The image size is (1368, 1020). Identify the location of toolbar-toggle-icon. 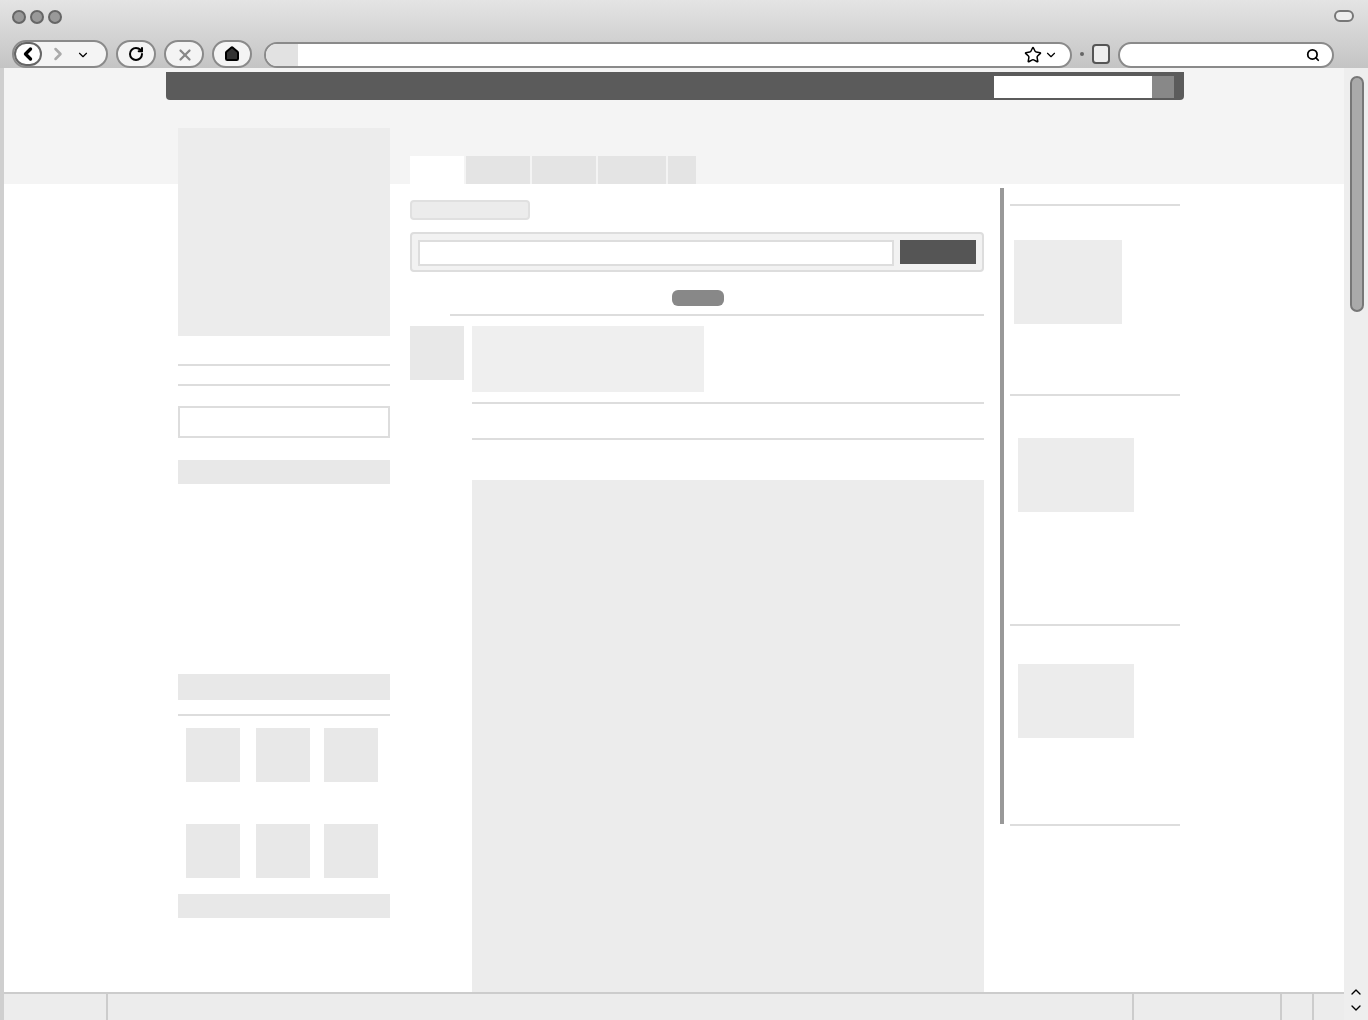
(1344, 16).